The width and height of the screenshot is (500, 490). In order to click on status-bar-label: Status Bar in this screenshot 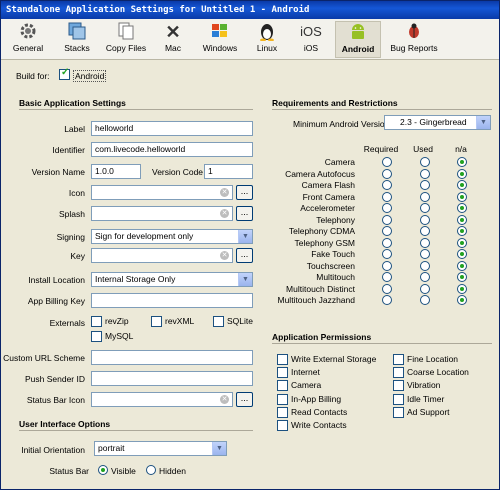, I will do `click(69, 471)`.